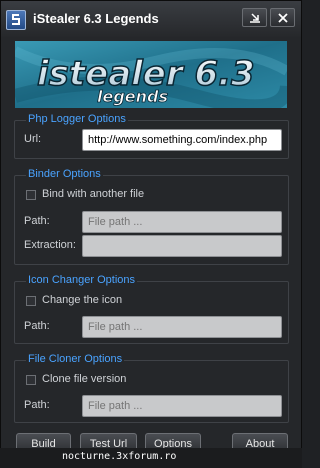 This screenshot has width=320, height=468. I want to click on binder-path-label: Path:, so click(37, 221).